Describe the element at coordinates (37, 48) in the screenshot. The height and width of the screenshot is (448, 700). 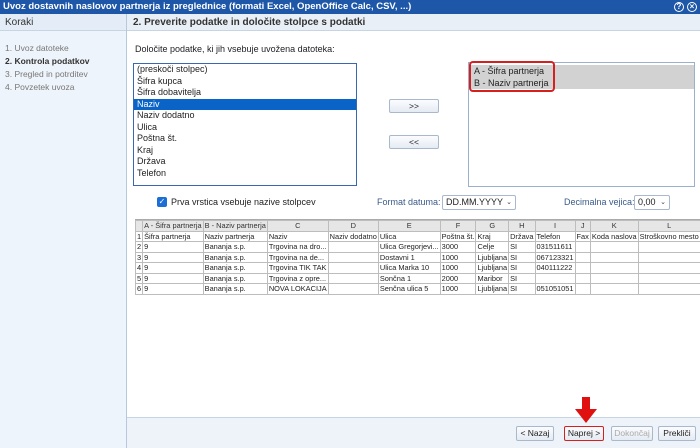
I see `step-item: 1. Uvoz datoteke` at that location.